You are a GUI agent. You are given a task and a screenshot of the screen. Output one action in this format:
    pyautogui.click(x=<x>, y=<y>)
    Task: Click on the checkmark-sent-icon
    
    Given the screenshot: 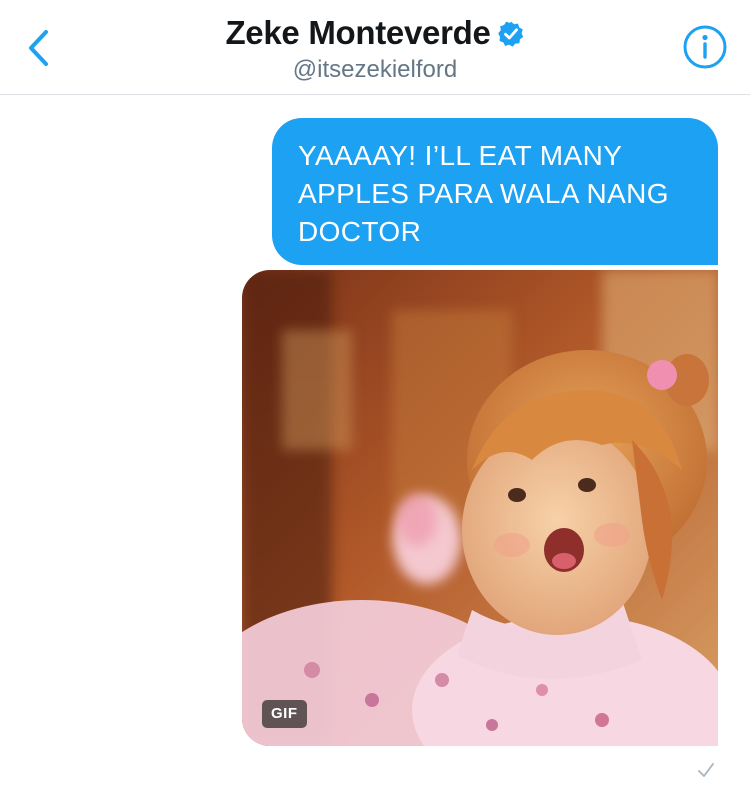 What is the action you would take?
    pyautogui.click(x=706, y=770)
    